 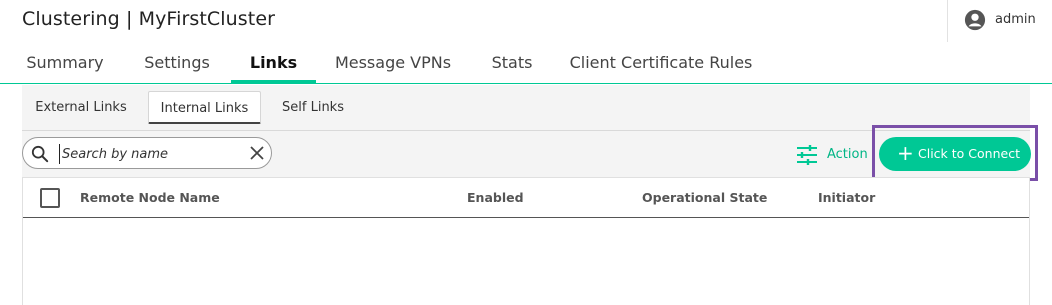 What do you see at coordinates (40, 154) in the screenshot?
I see `search-icon` at bounding box center [40, 154].